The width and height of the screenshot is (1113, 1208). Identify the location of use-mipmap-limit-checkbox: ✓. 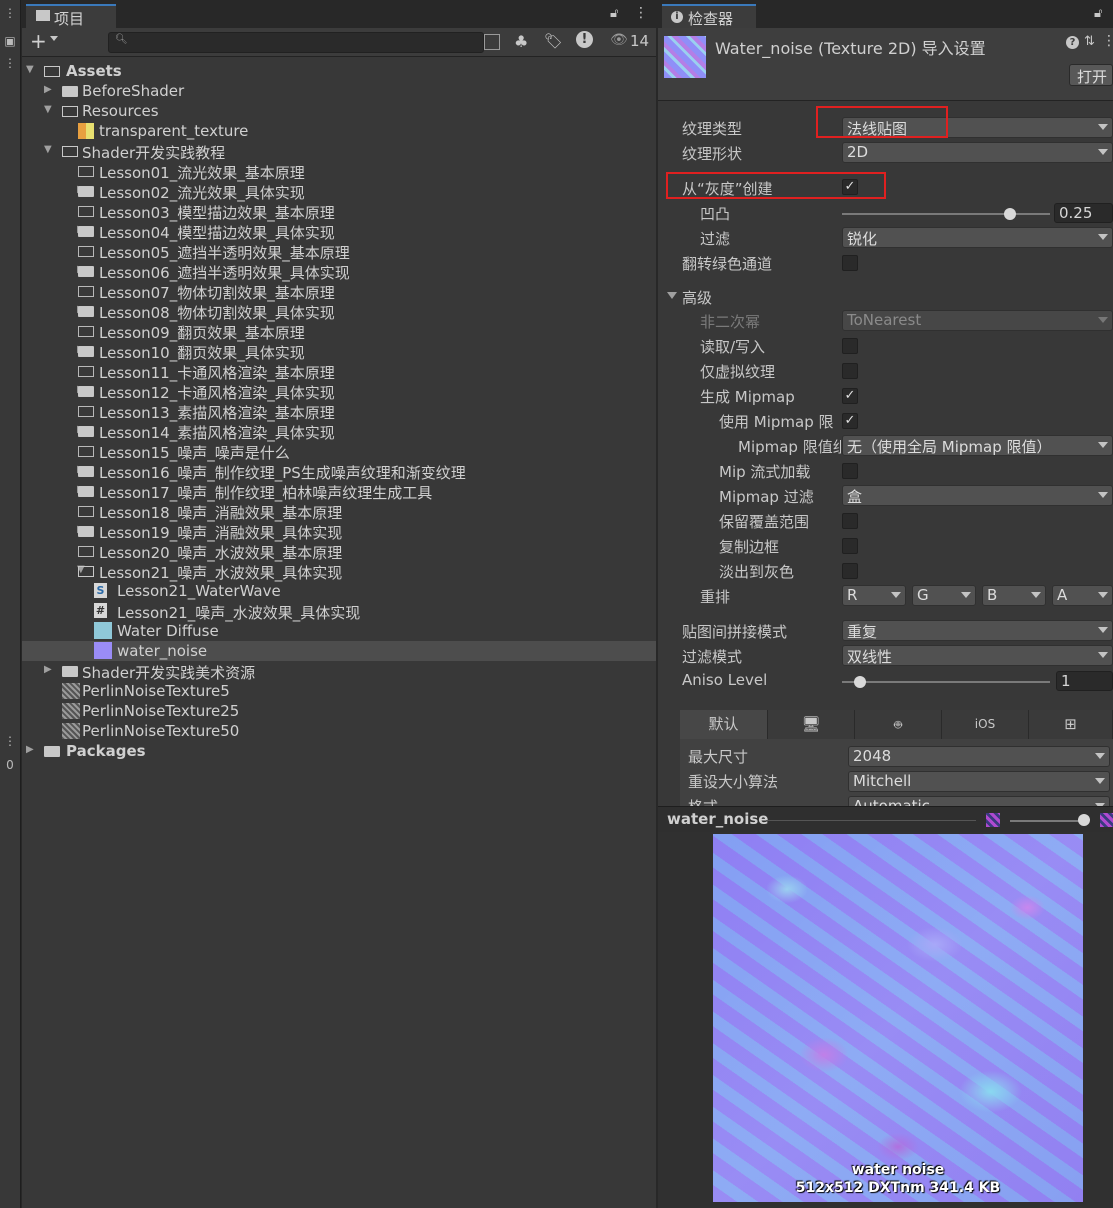
(850, 421).